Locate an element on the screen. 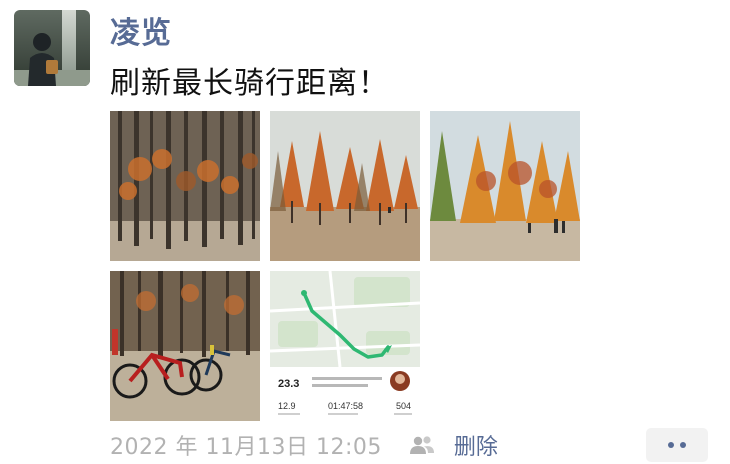 The width and height of the screenshot is (730, 464). post-text: 刷新最长骑行距离！ is located at coordinates (249, 83).